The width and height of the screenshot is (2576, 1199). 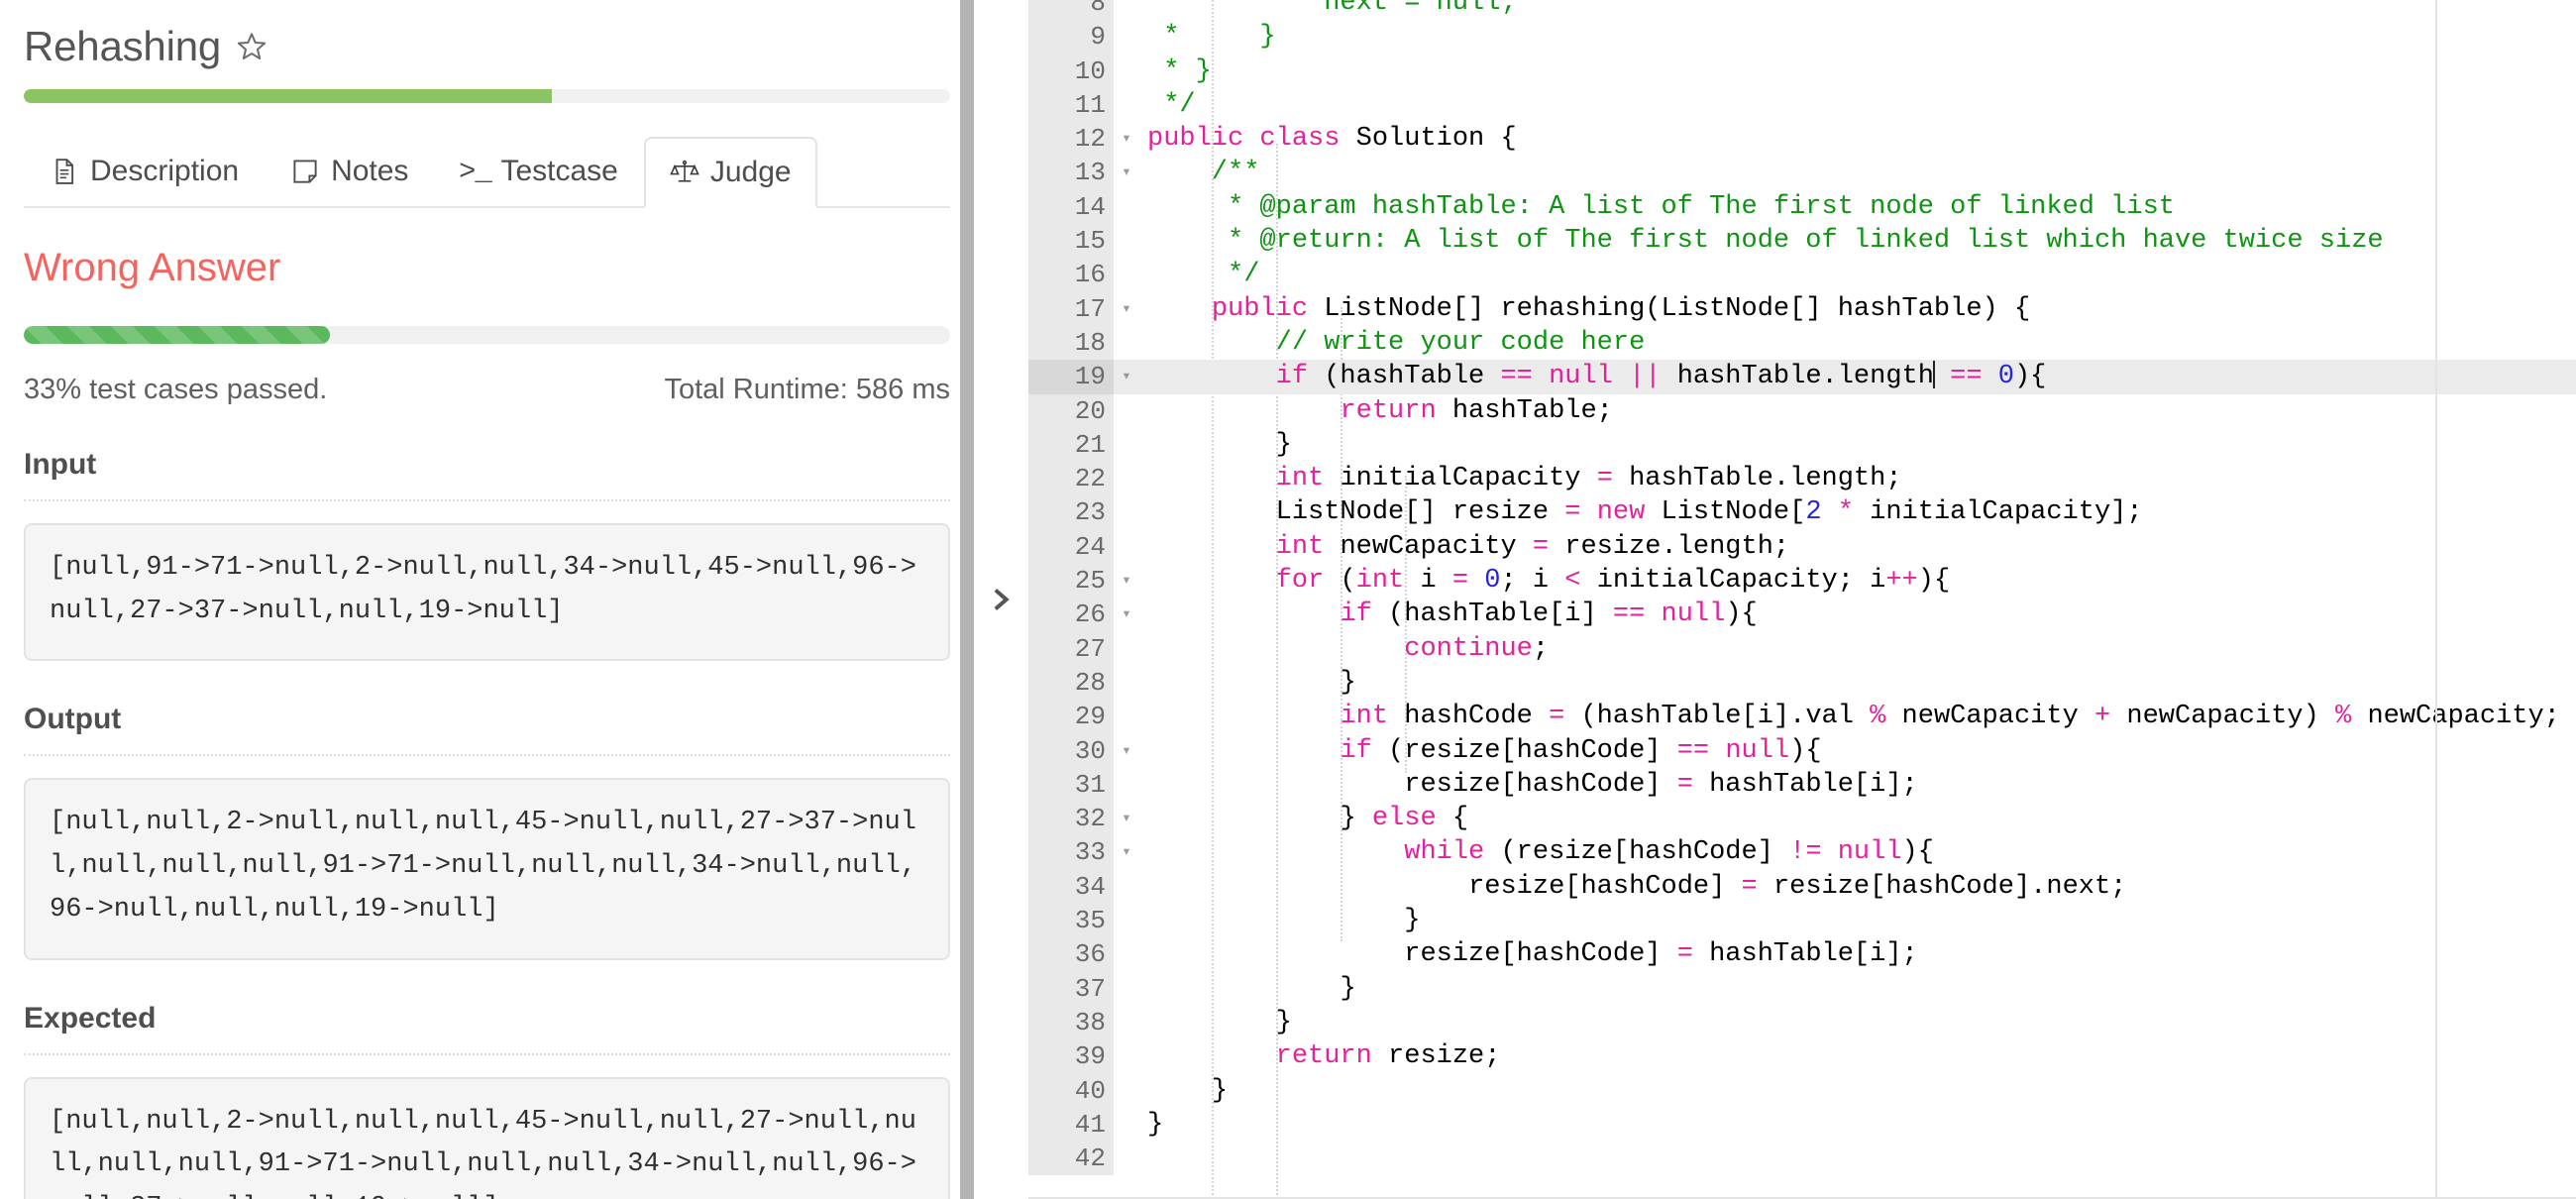 I want to click on editor-line: 40 }, so click(x=1802, y=1090).